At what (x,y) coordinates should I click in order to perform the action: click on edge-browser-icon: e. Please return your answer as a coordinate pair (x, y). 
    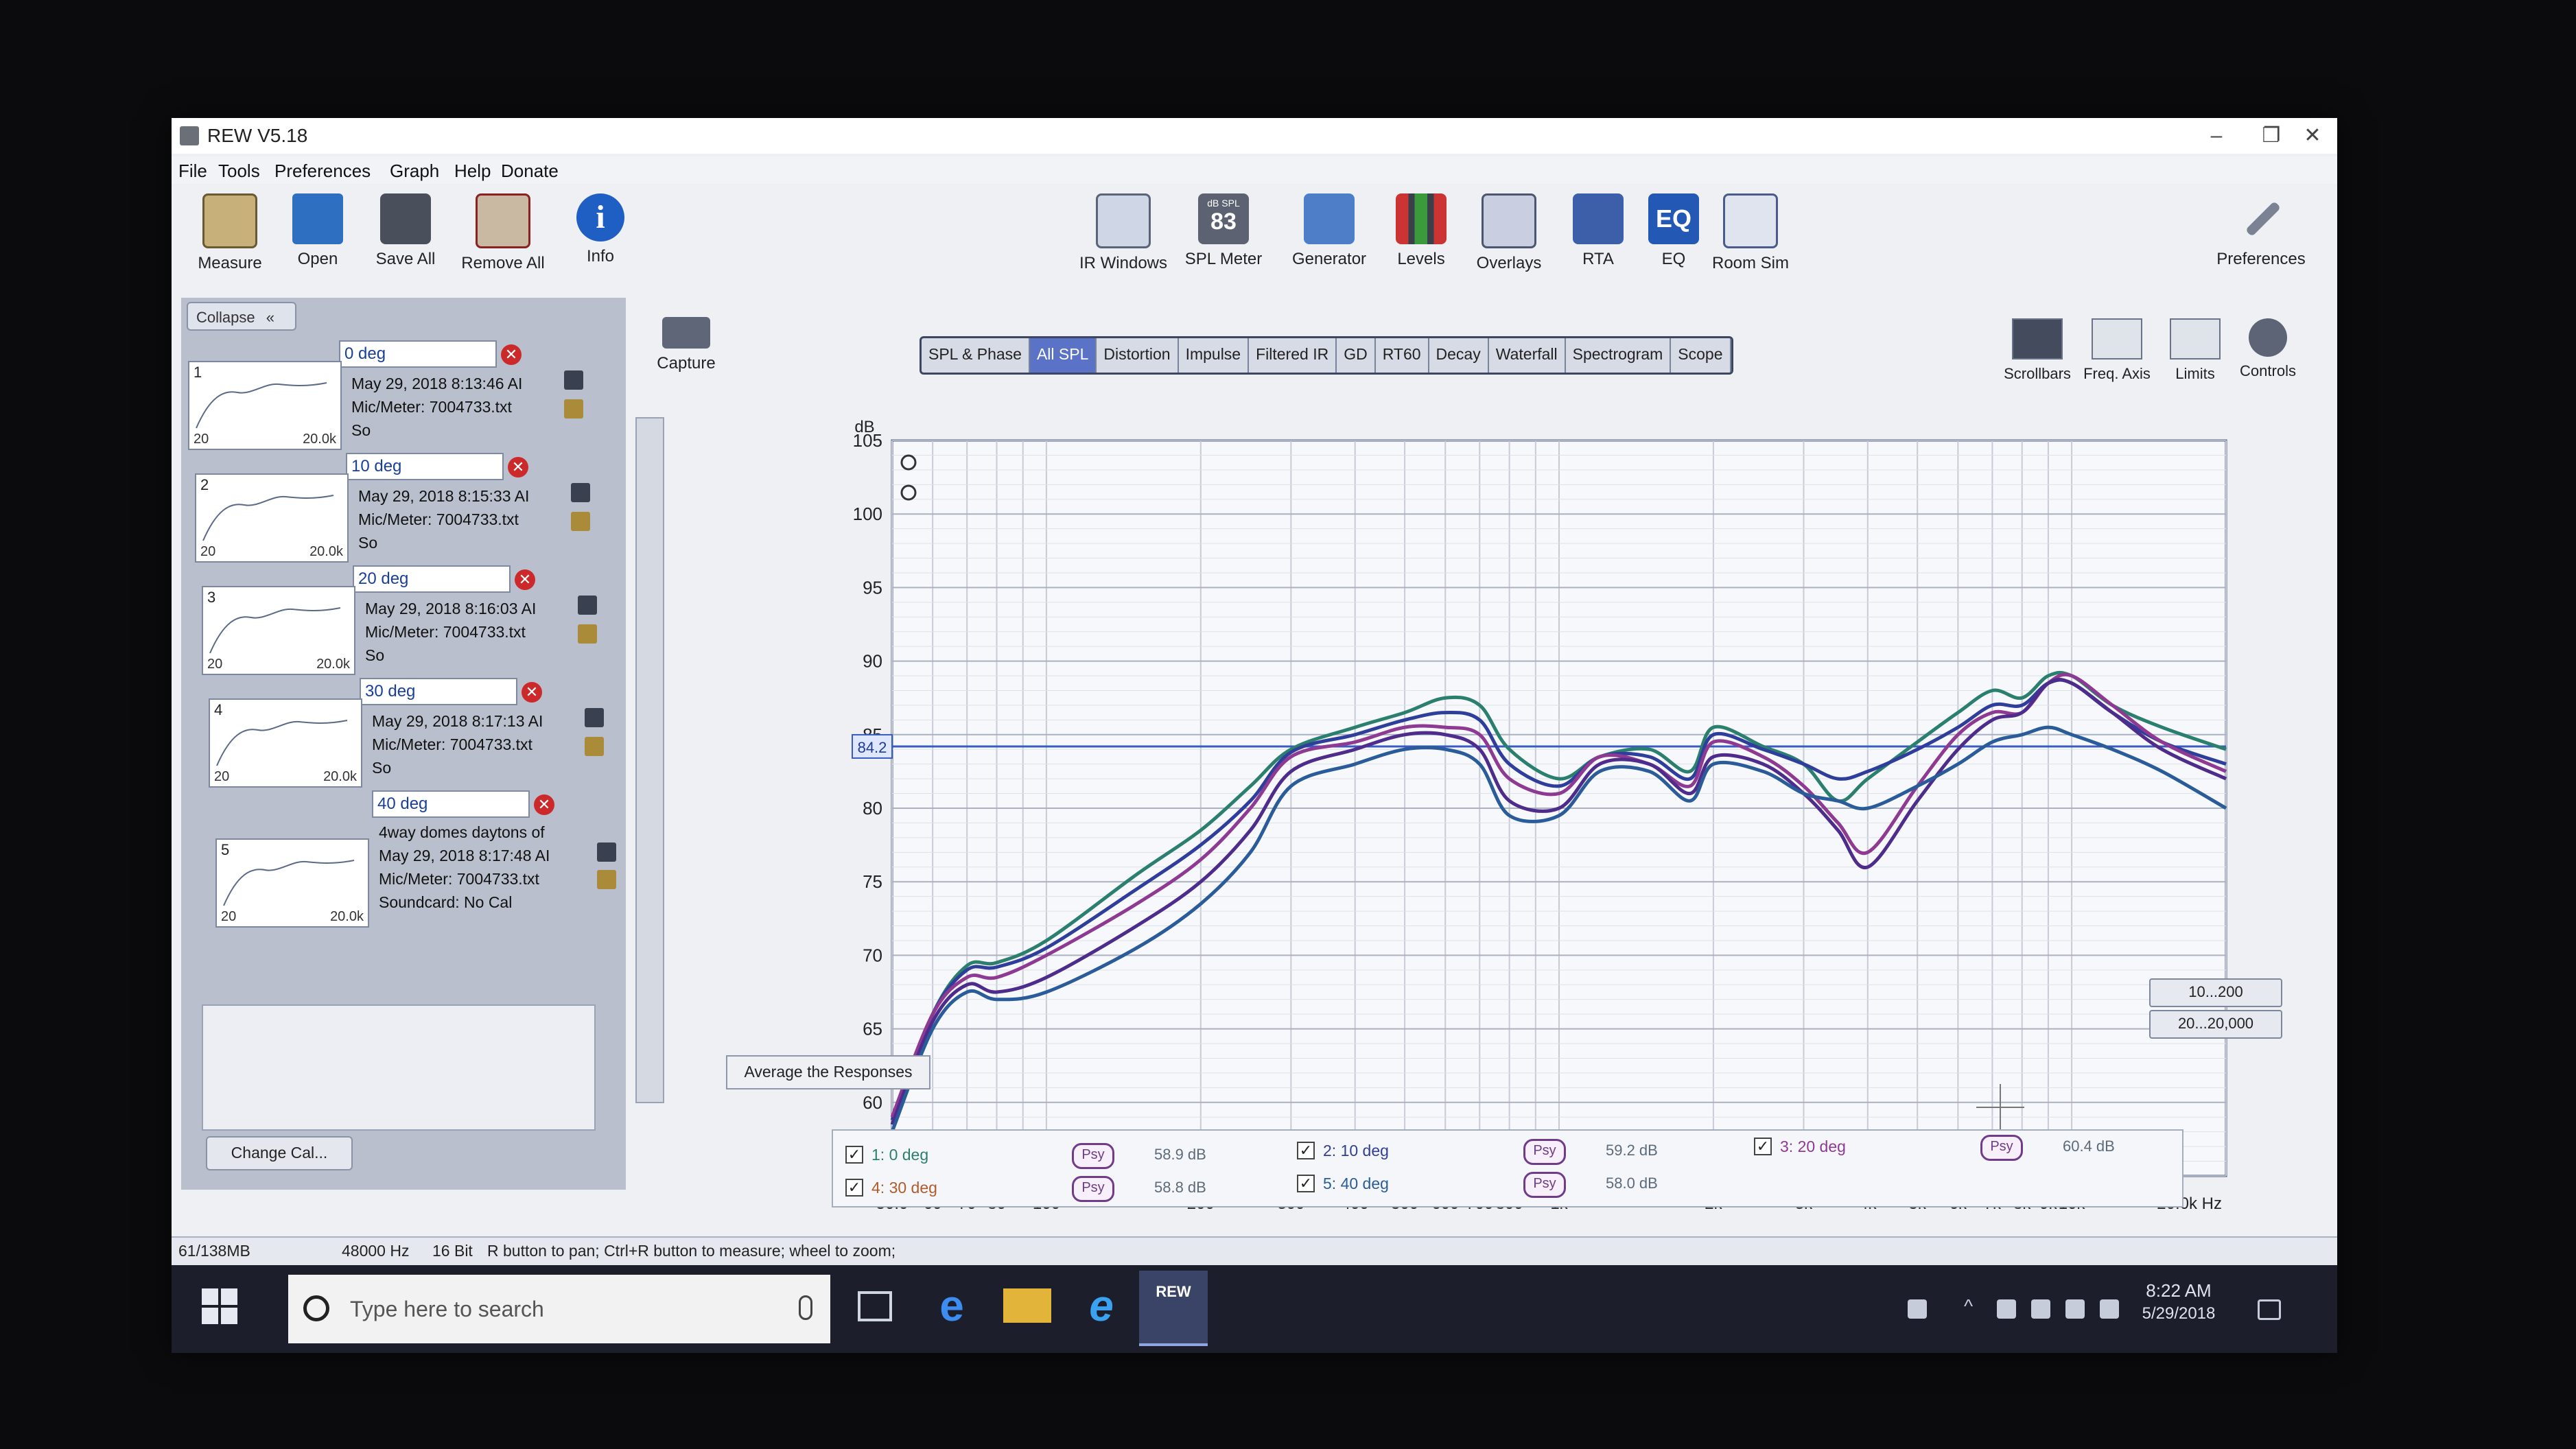
    Looking at the image, I should click on (952, 1306).